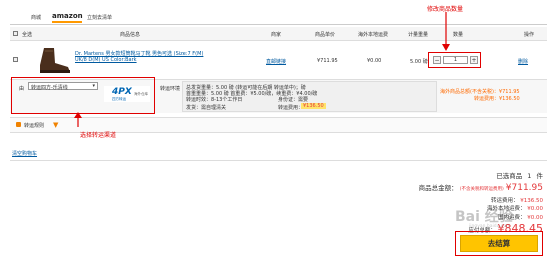  What do you see at coordinates (78, 119) in the screenshot?
I see `annotation-forward-arrow` at bounding box center [78, 119].